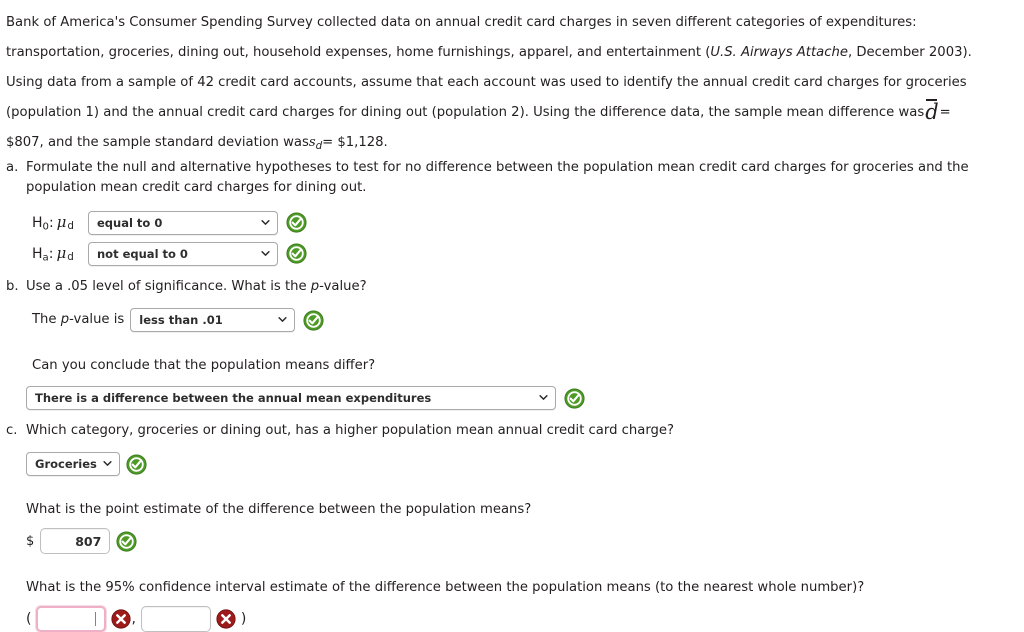 The height and width of the screenshot is (632, 1024). I want to click on pvalue-row: The p-value is less than .01, so click(526, 320).